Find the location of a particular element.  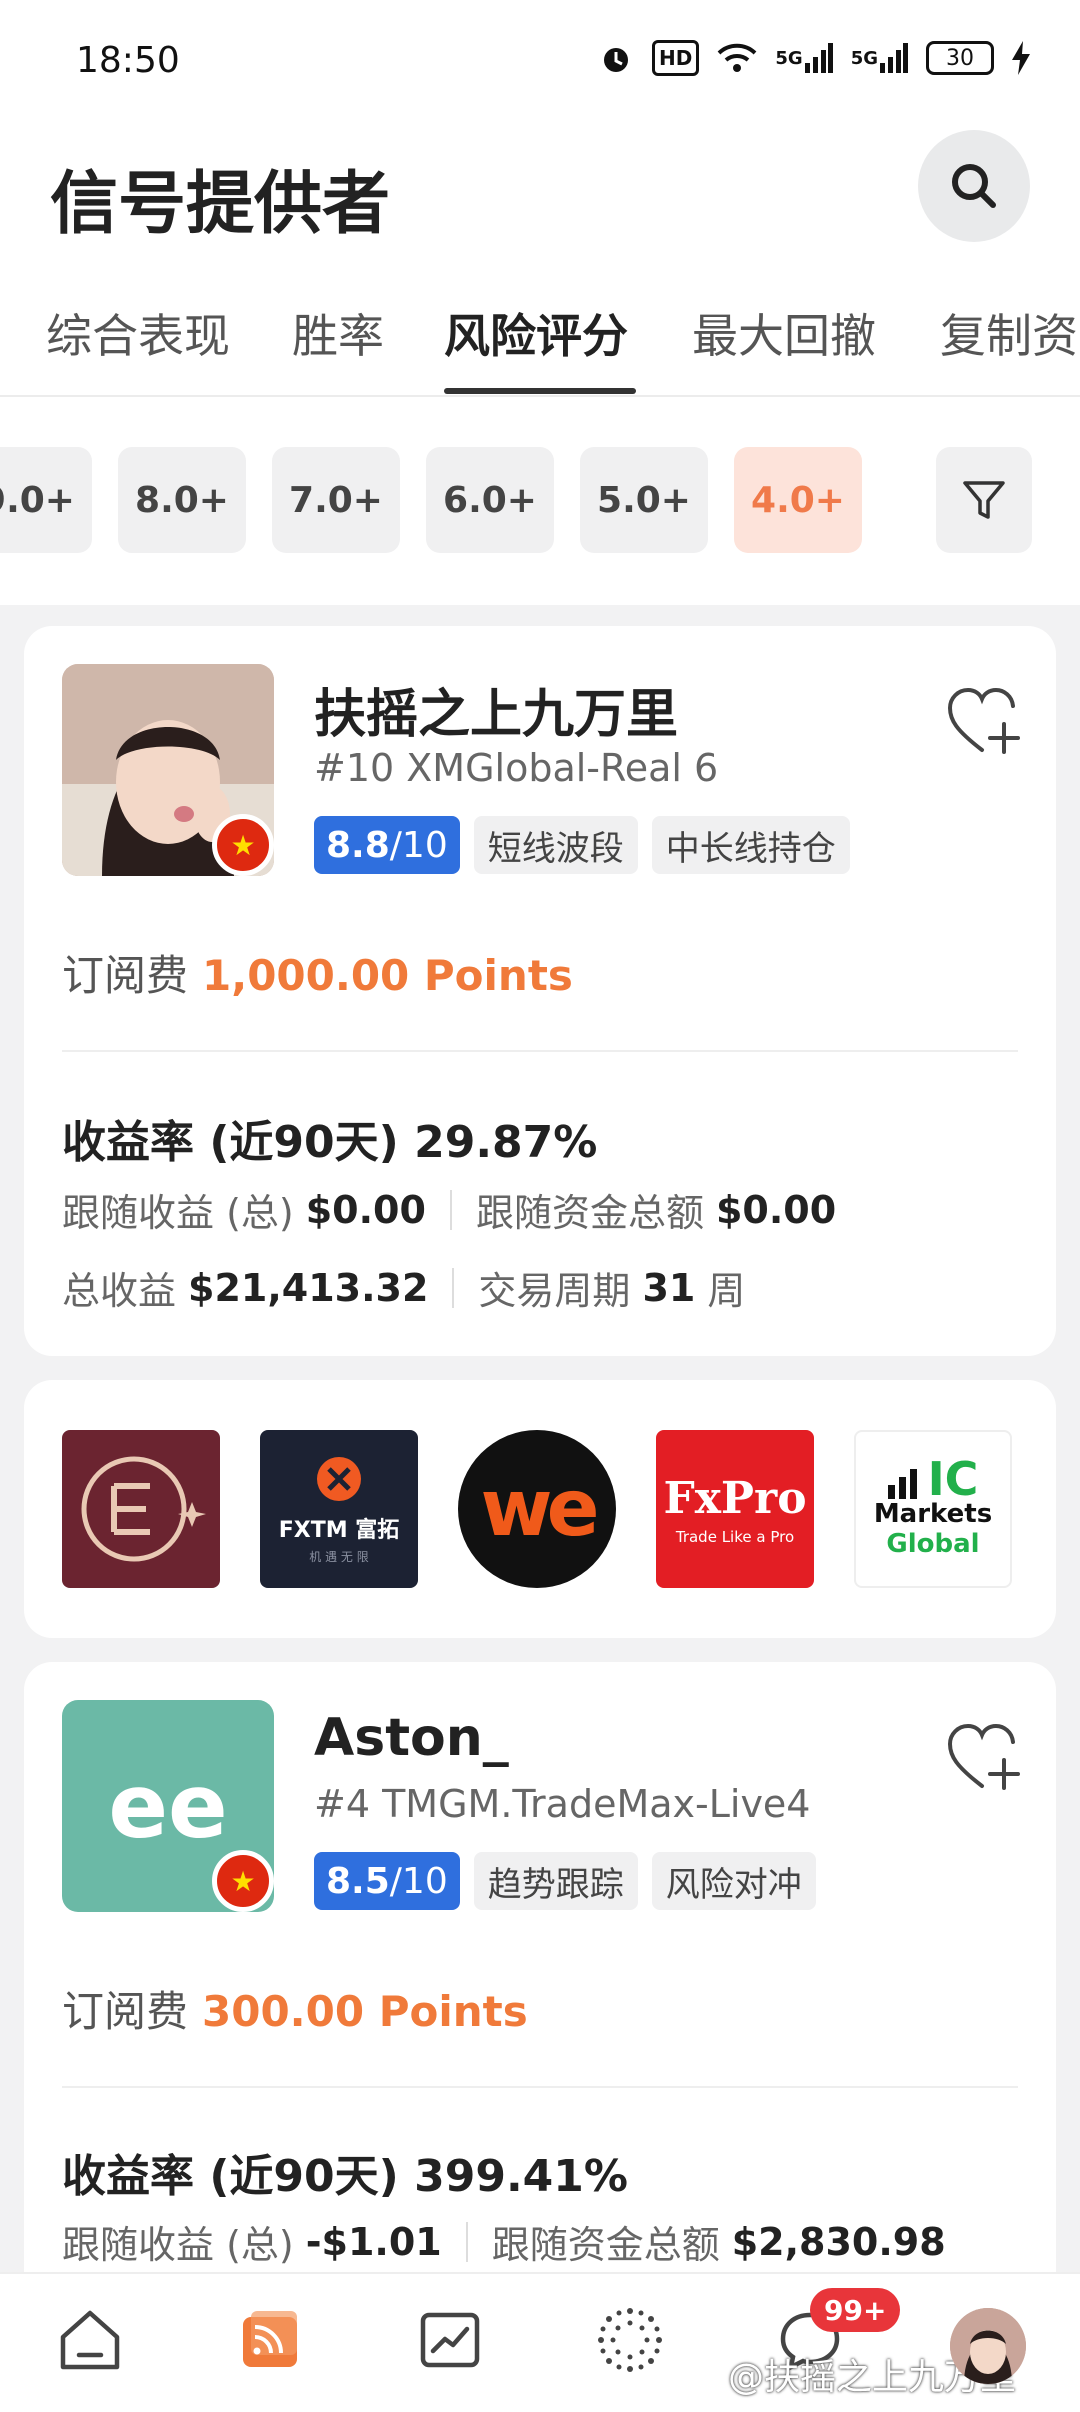

nav-feed is located at coordinates (270, 2340).